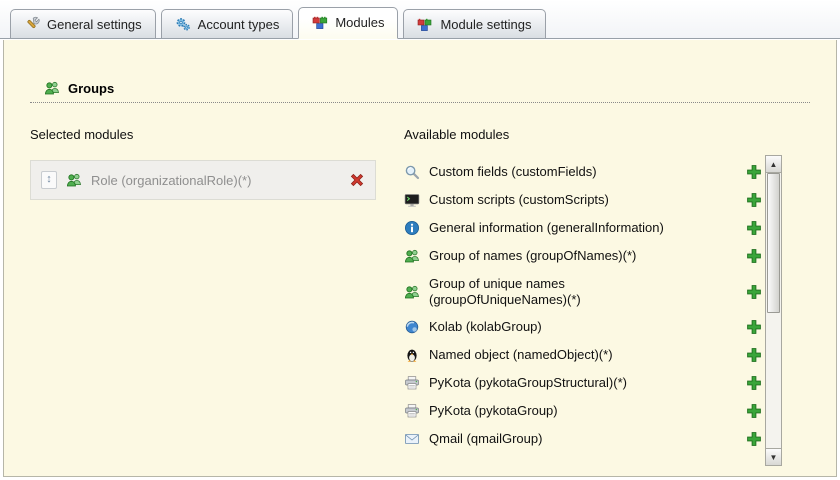 The image size is (840, 480). I want to click on module-settings-icon, so click(425, 24).